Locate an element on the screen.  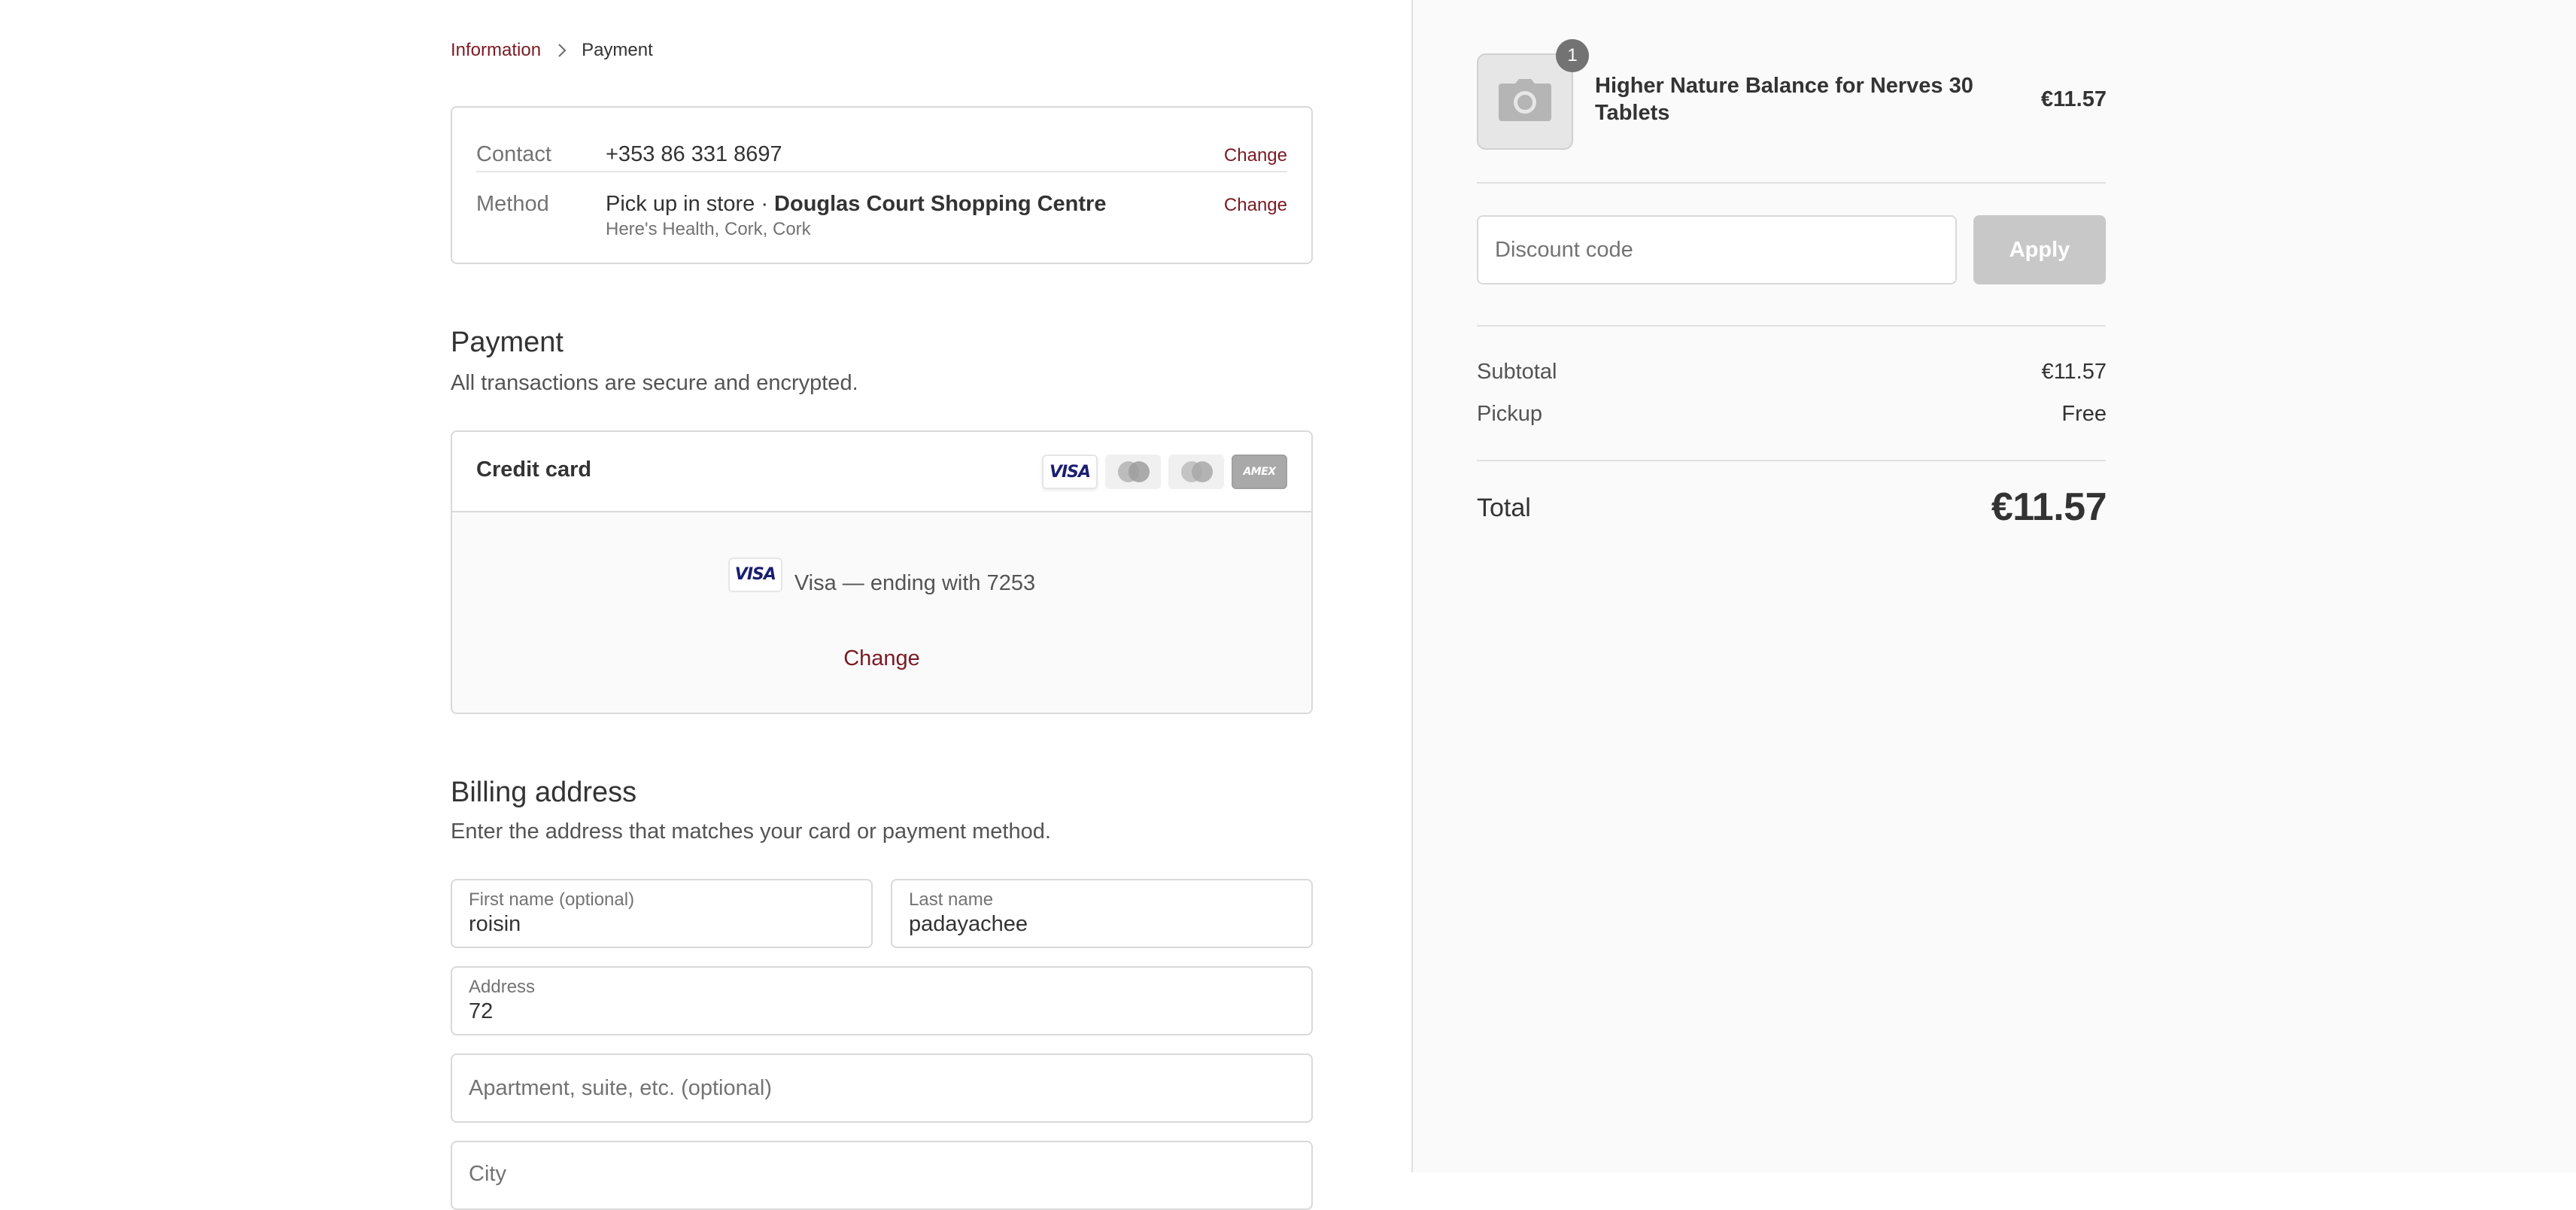
breadcrumb-payment: Payment is located at coordinates (617, 50).